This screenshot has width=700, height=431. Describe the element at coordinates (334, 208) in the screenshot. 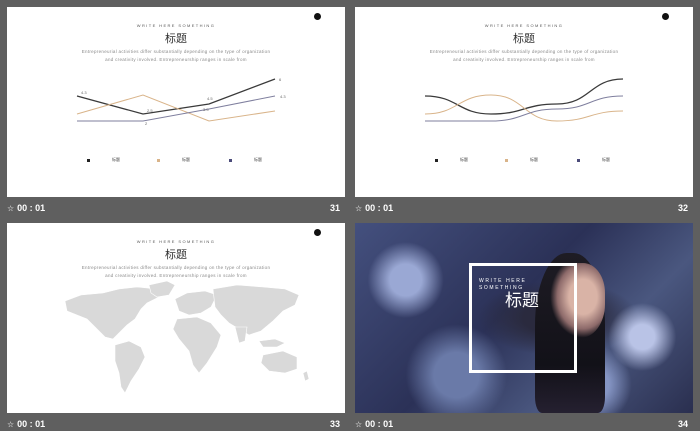

I see `slide-number: 31` at that location.